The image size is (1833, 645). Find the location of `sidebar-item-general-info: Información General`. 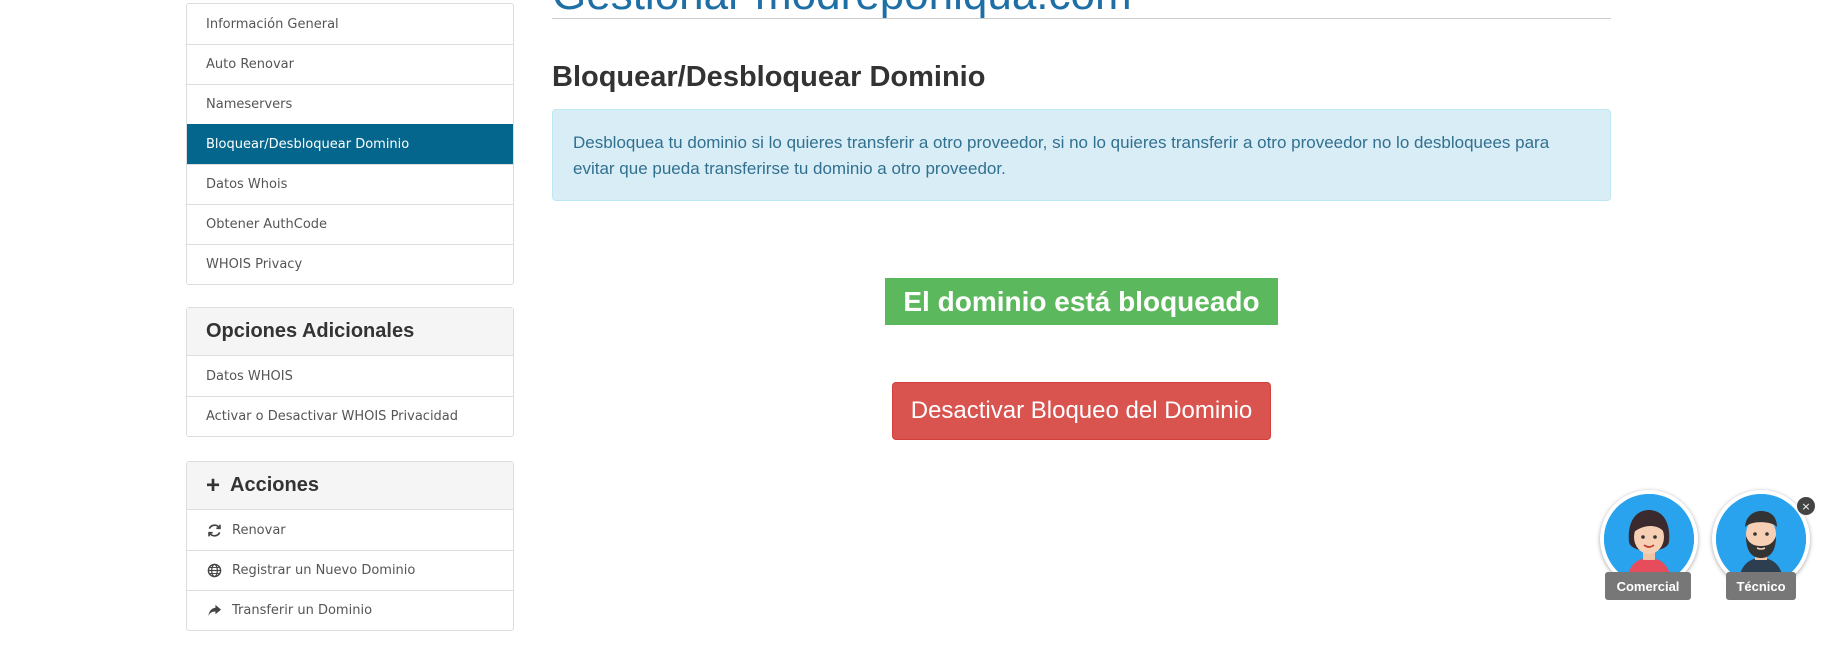

sidebar-item-general-info: Información General is located at coordinates (350, 24).